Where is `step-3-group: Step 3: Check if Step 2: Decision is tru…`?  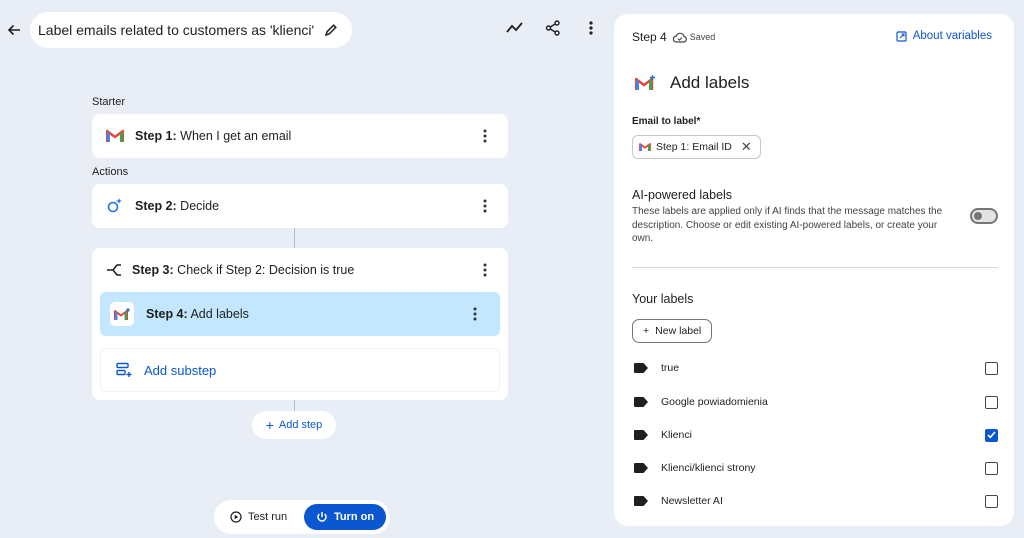
step-3-group: Step 3: Check if Step 2: Decision is tru… is located at coordinates (300, 324).